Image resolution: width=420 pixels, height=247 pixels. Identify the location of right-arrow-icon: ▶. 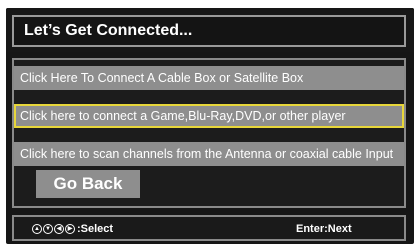
(70, 229).